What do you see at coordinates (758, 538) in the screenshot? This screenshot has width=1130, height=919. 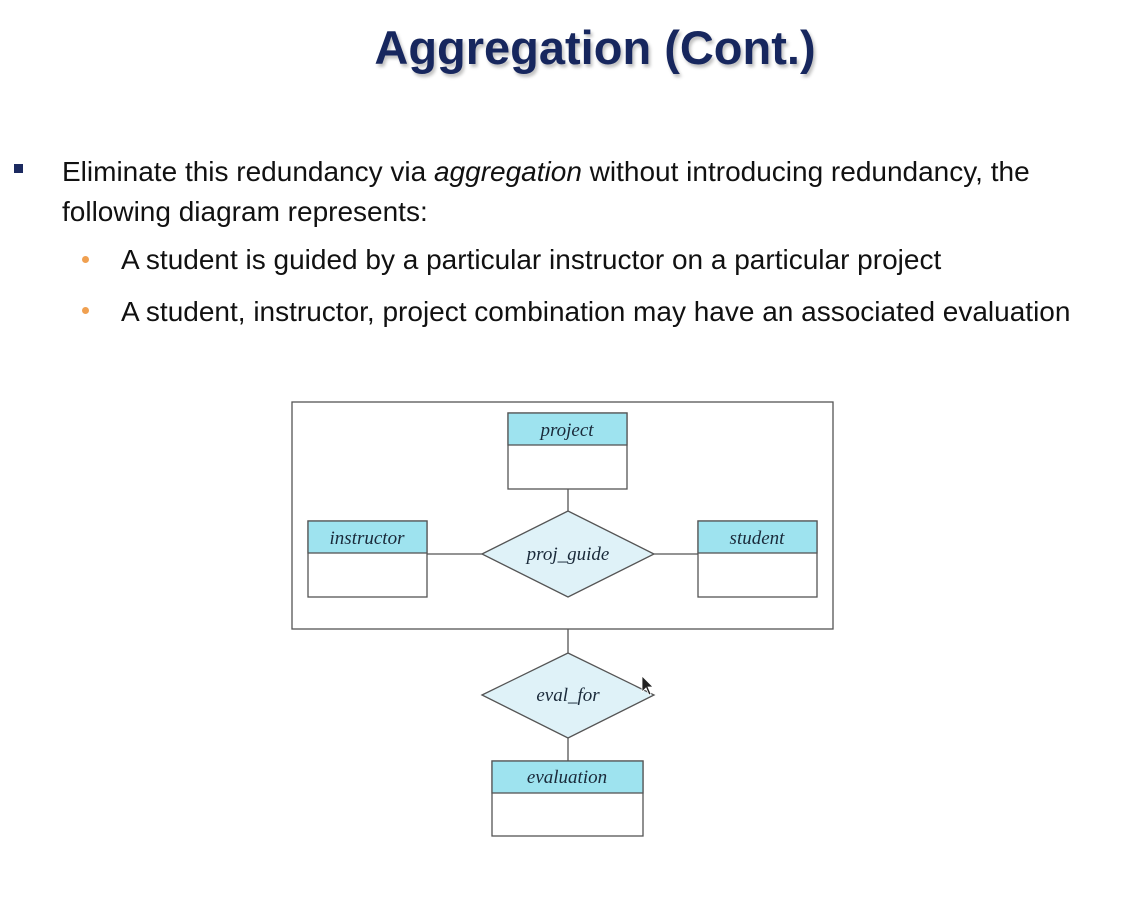 I see `entity-label: student` at bounding box center [758, 538].